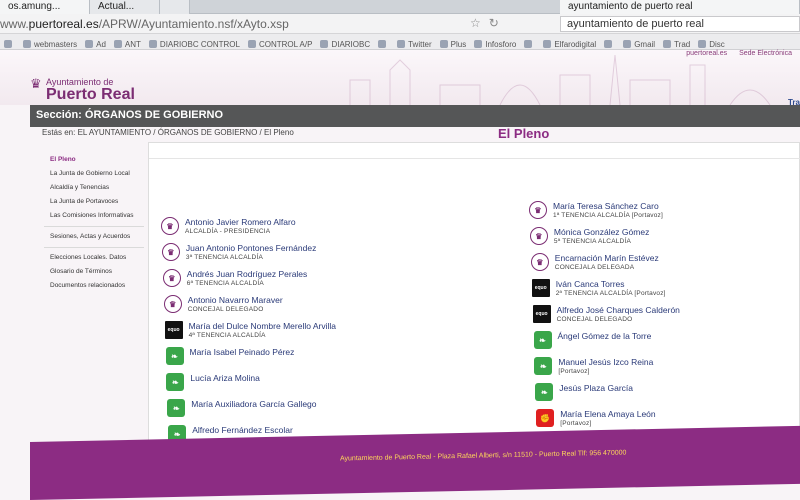 The image size is (800, 500). I want to click on member-name: Mónica González Gómez, so click(601, 232).